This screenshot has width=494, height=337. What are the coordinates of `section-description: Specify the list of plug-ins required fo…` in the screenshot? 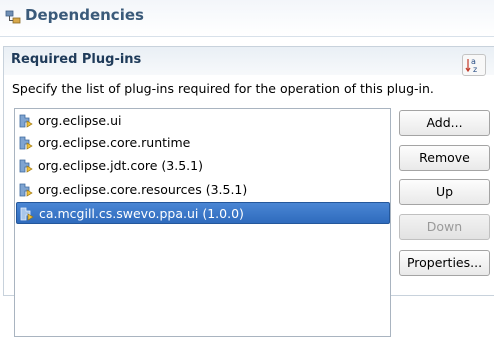 It's located at (223, 88).